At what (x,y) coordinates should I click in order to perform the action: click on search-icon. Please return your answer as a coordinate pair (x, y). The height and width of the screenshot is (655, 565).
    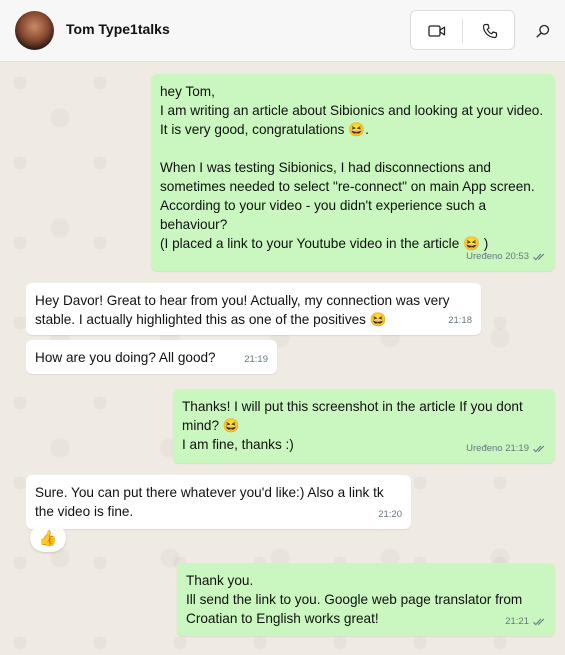
    Looking at the image, I should click on (543, 31).